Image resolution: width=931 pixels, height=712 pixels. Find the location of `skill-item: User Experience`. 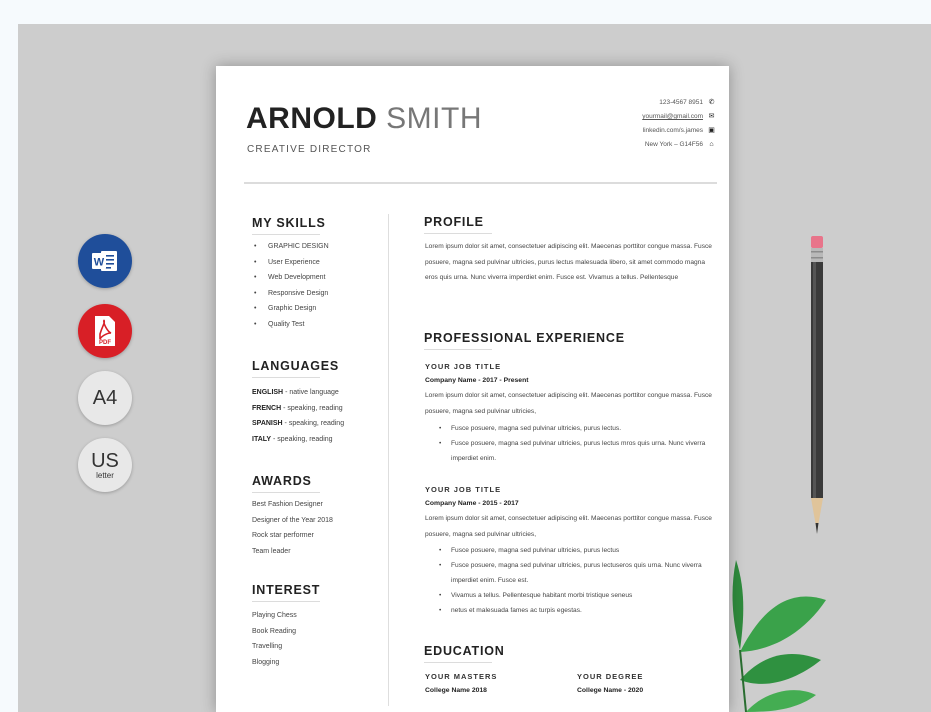

skill-item: User Experience is located at coordinates (291, 263).